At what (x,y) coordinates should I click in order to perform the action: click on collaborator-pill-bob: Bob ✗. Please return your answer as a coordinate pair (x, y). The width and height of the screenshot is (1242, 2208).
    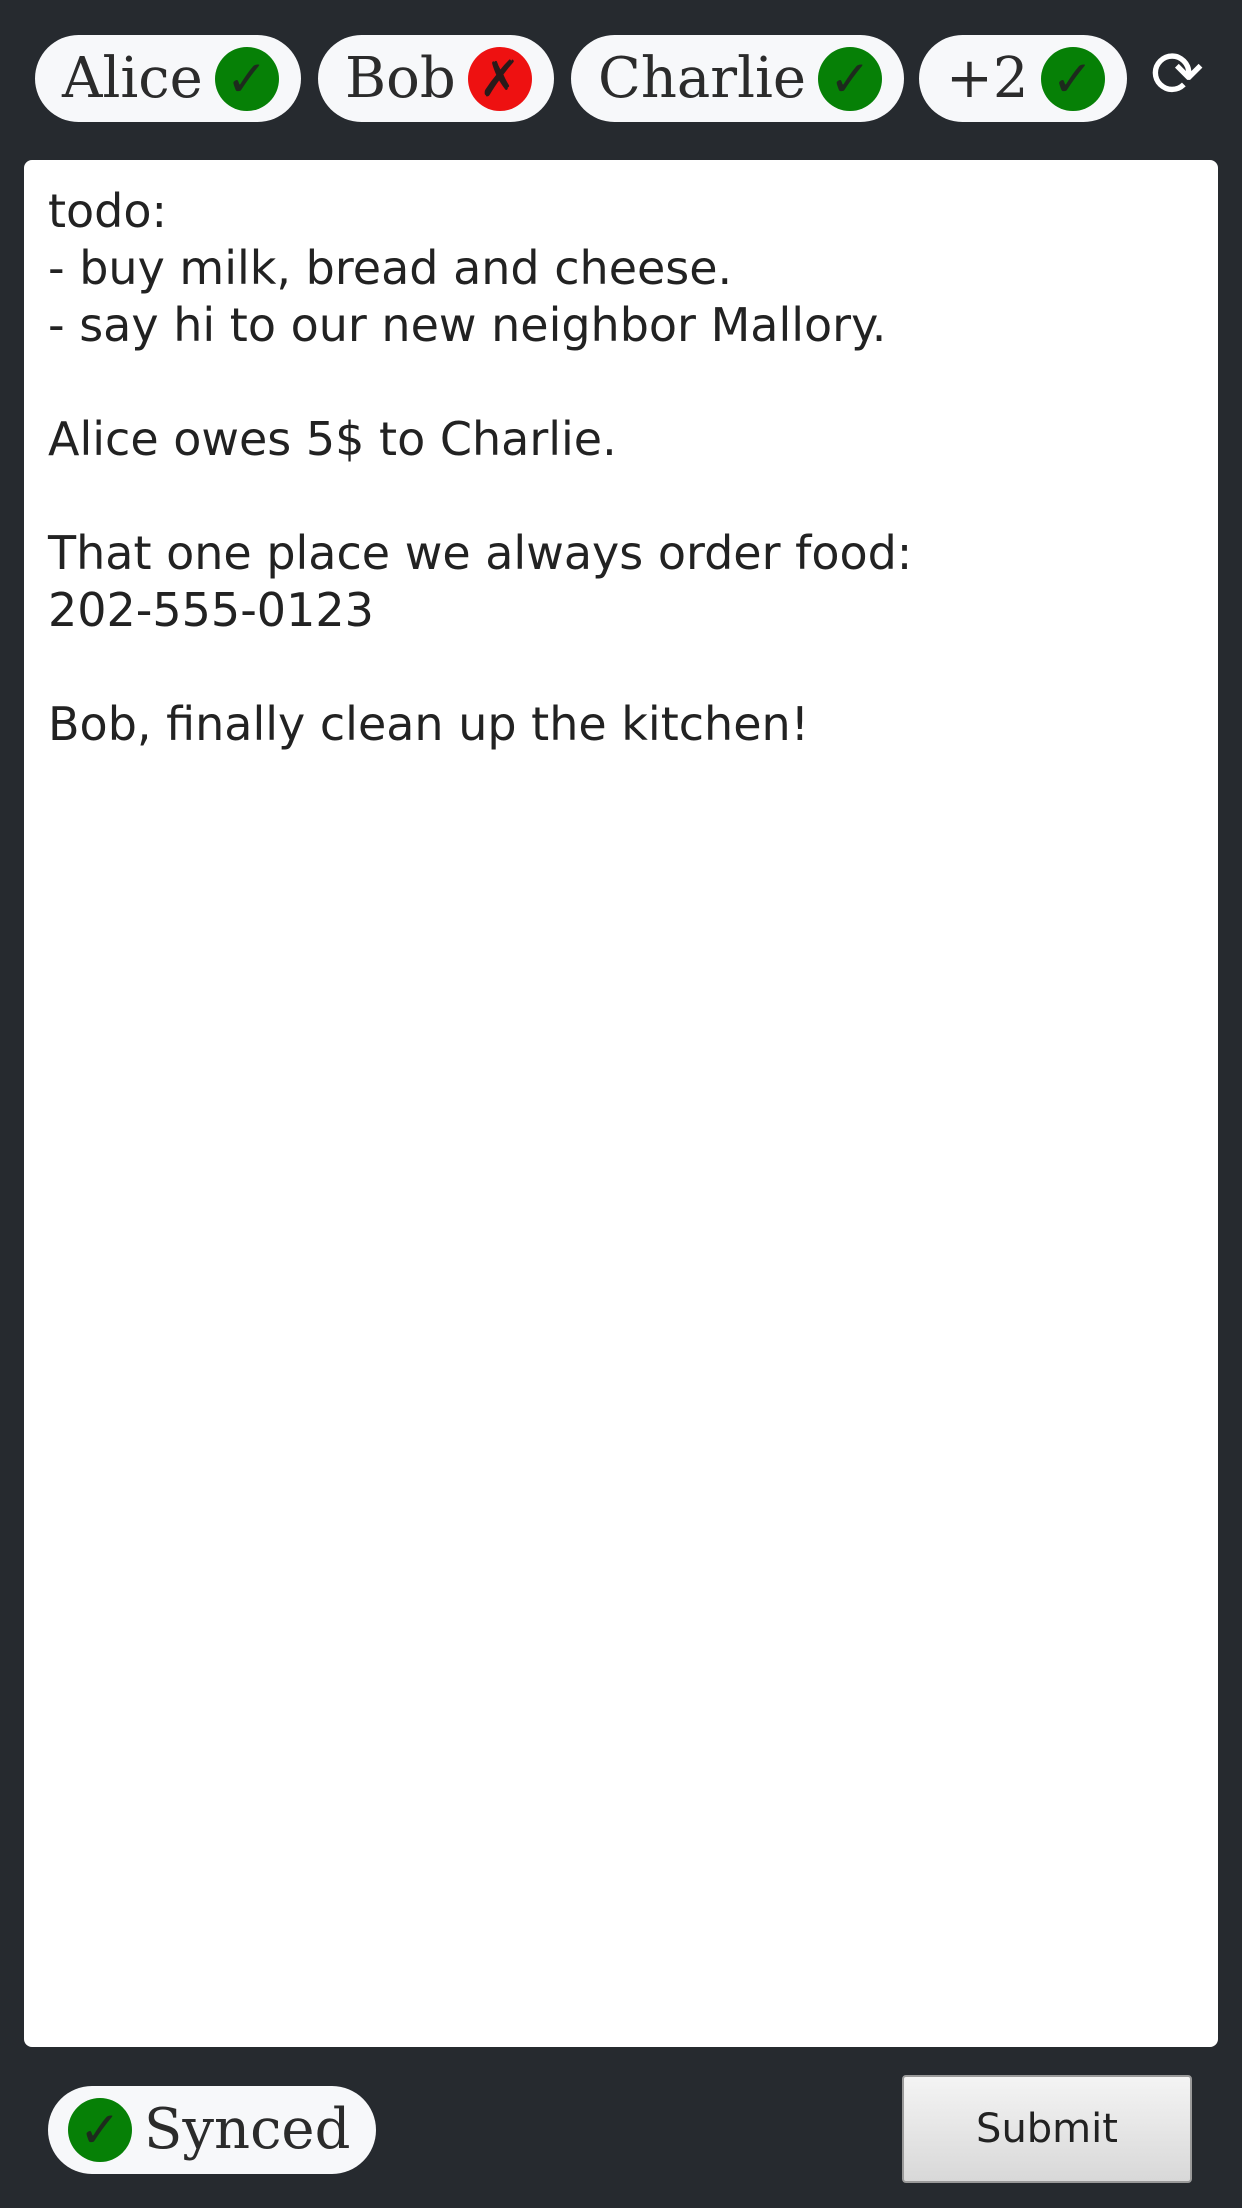
    Looking at the image, I should click on (436, 78).